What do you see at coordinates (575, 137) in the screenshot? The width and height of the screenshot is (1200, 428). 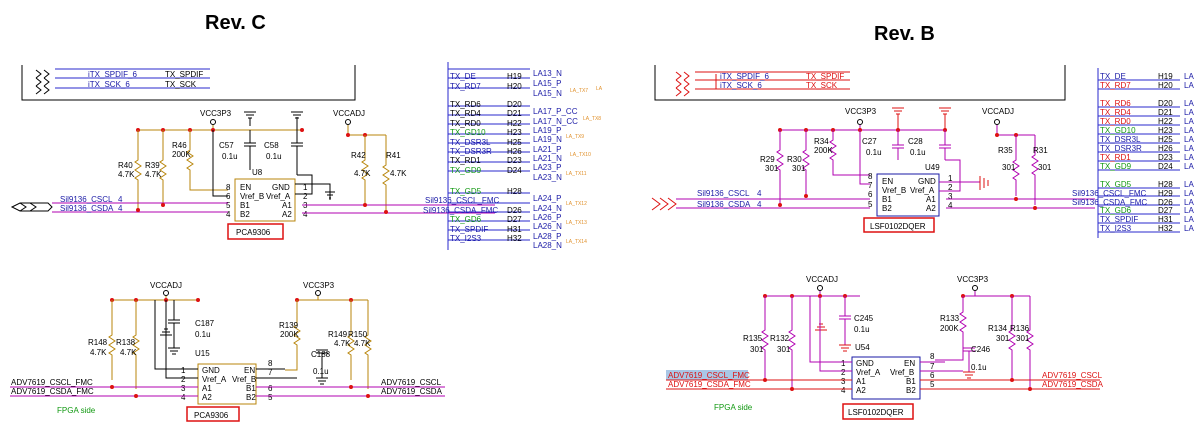 I see `tx-label: LA_TX9` at bounding box center [575, 137].